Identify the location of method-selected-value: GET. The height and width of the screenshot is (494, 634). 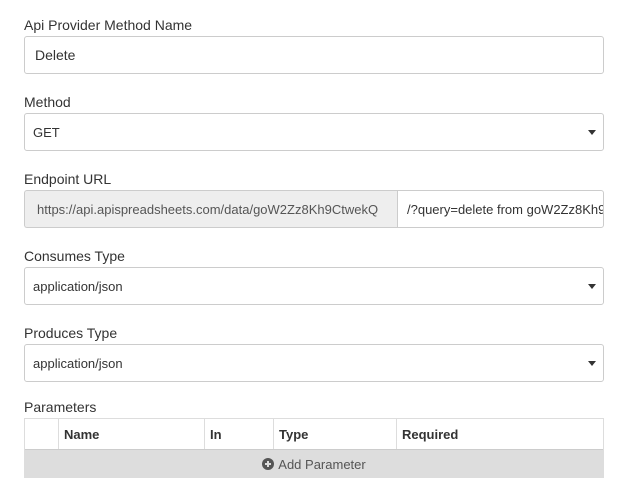
(46, 132).